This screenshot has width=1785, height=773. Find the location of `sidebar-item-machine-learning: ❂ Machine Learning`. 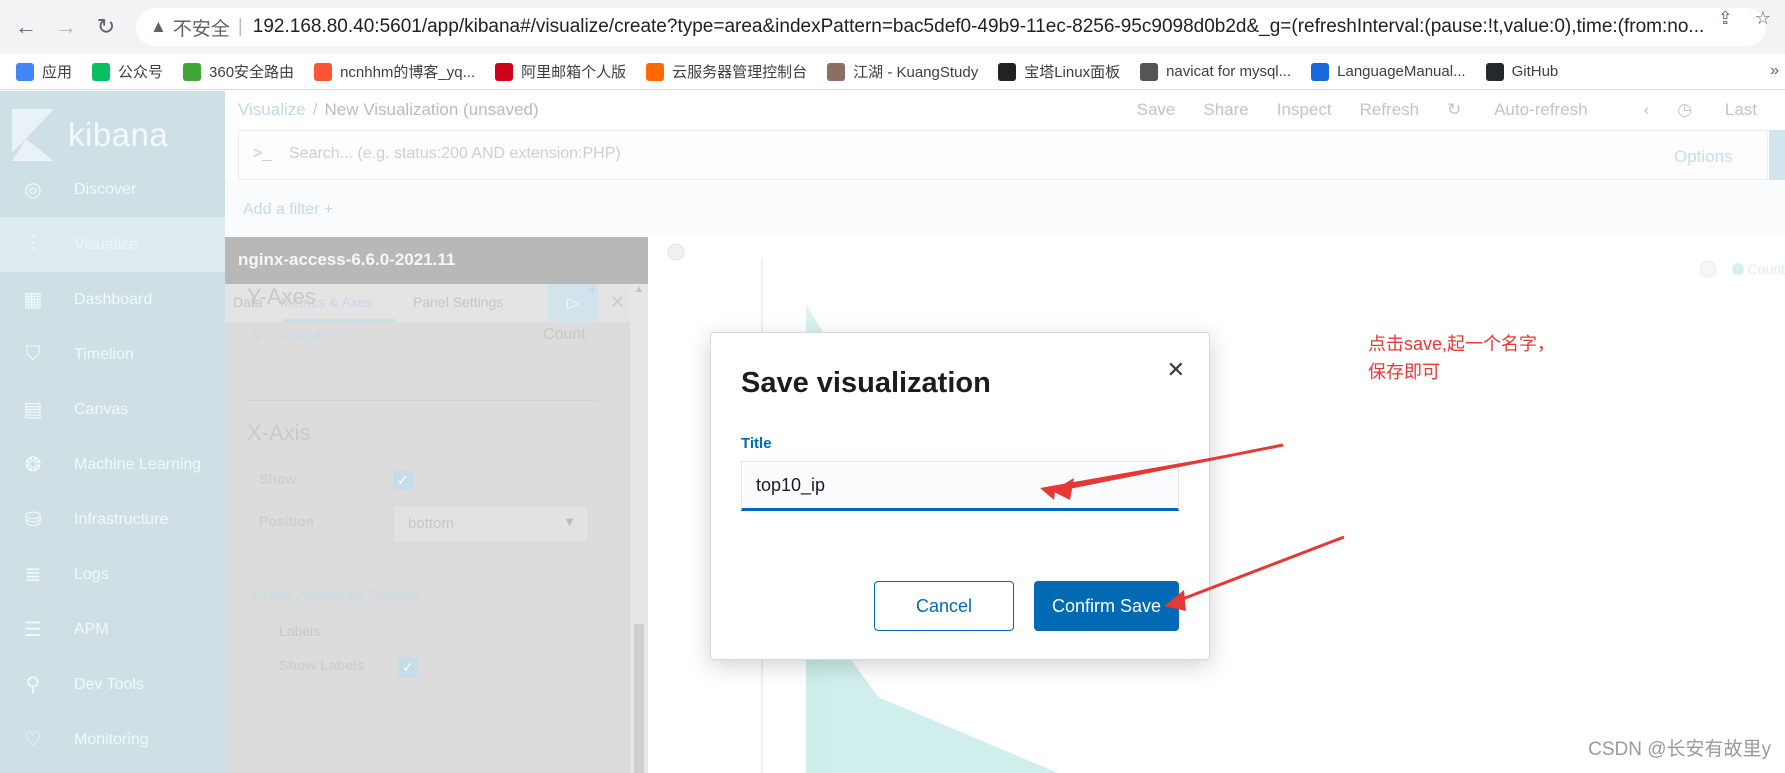

sidebar-item-machine-learning: ❂ Machine Learning is located at coordinates (112, 464).